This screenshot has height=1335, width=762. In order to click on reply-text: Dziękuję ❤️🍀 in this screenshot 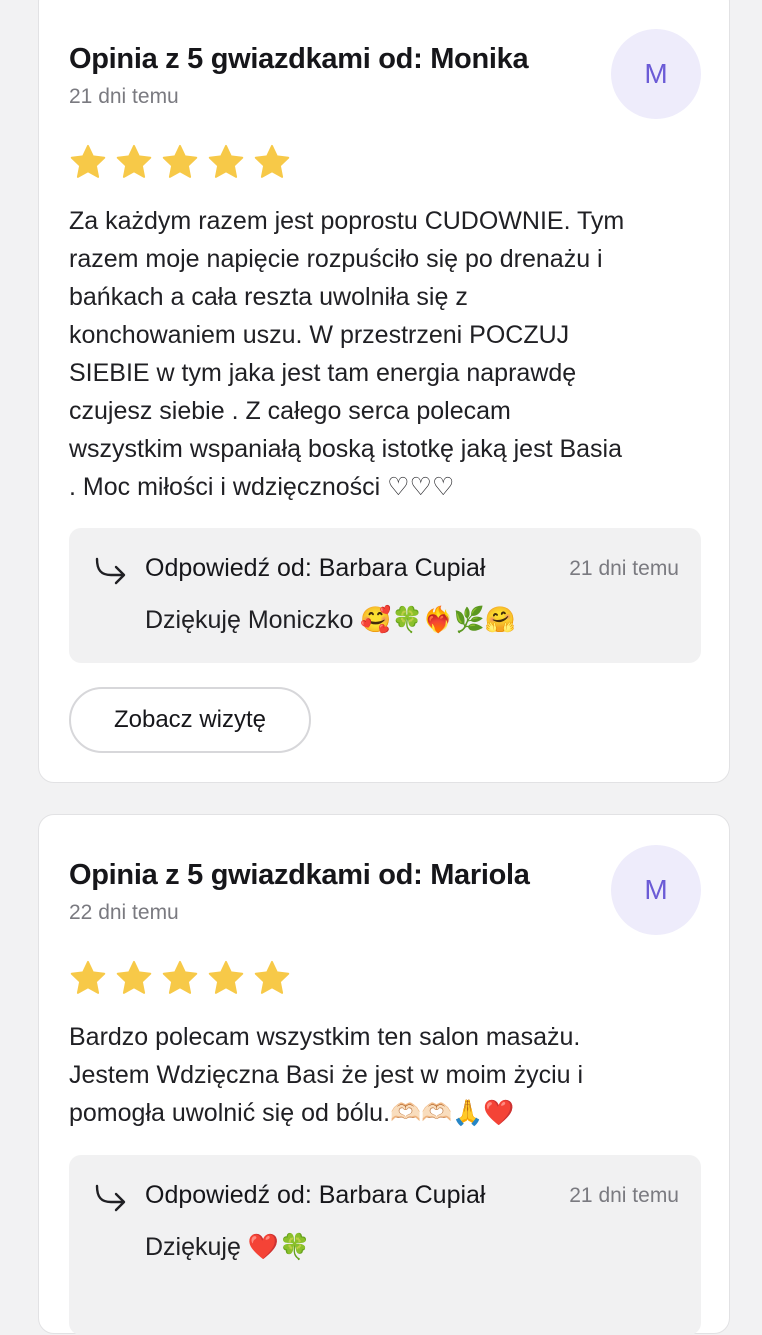, I will do `click(228, 1247)`.